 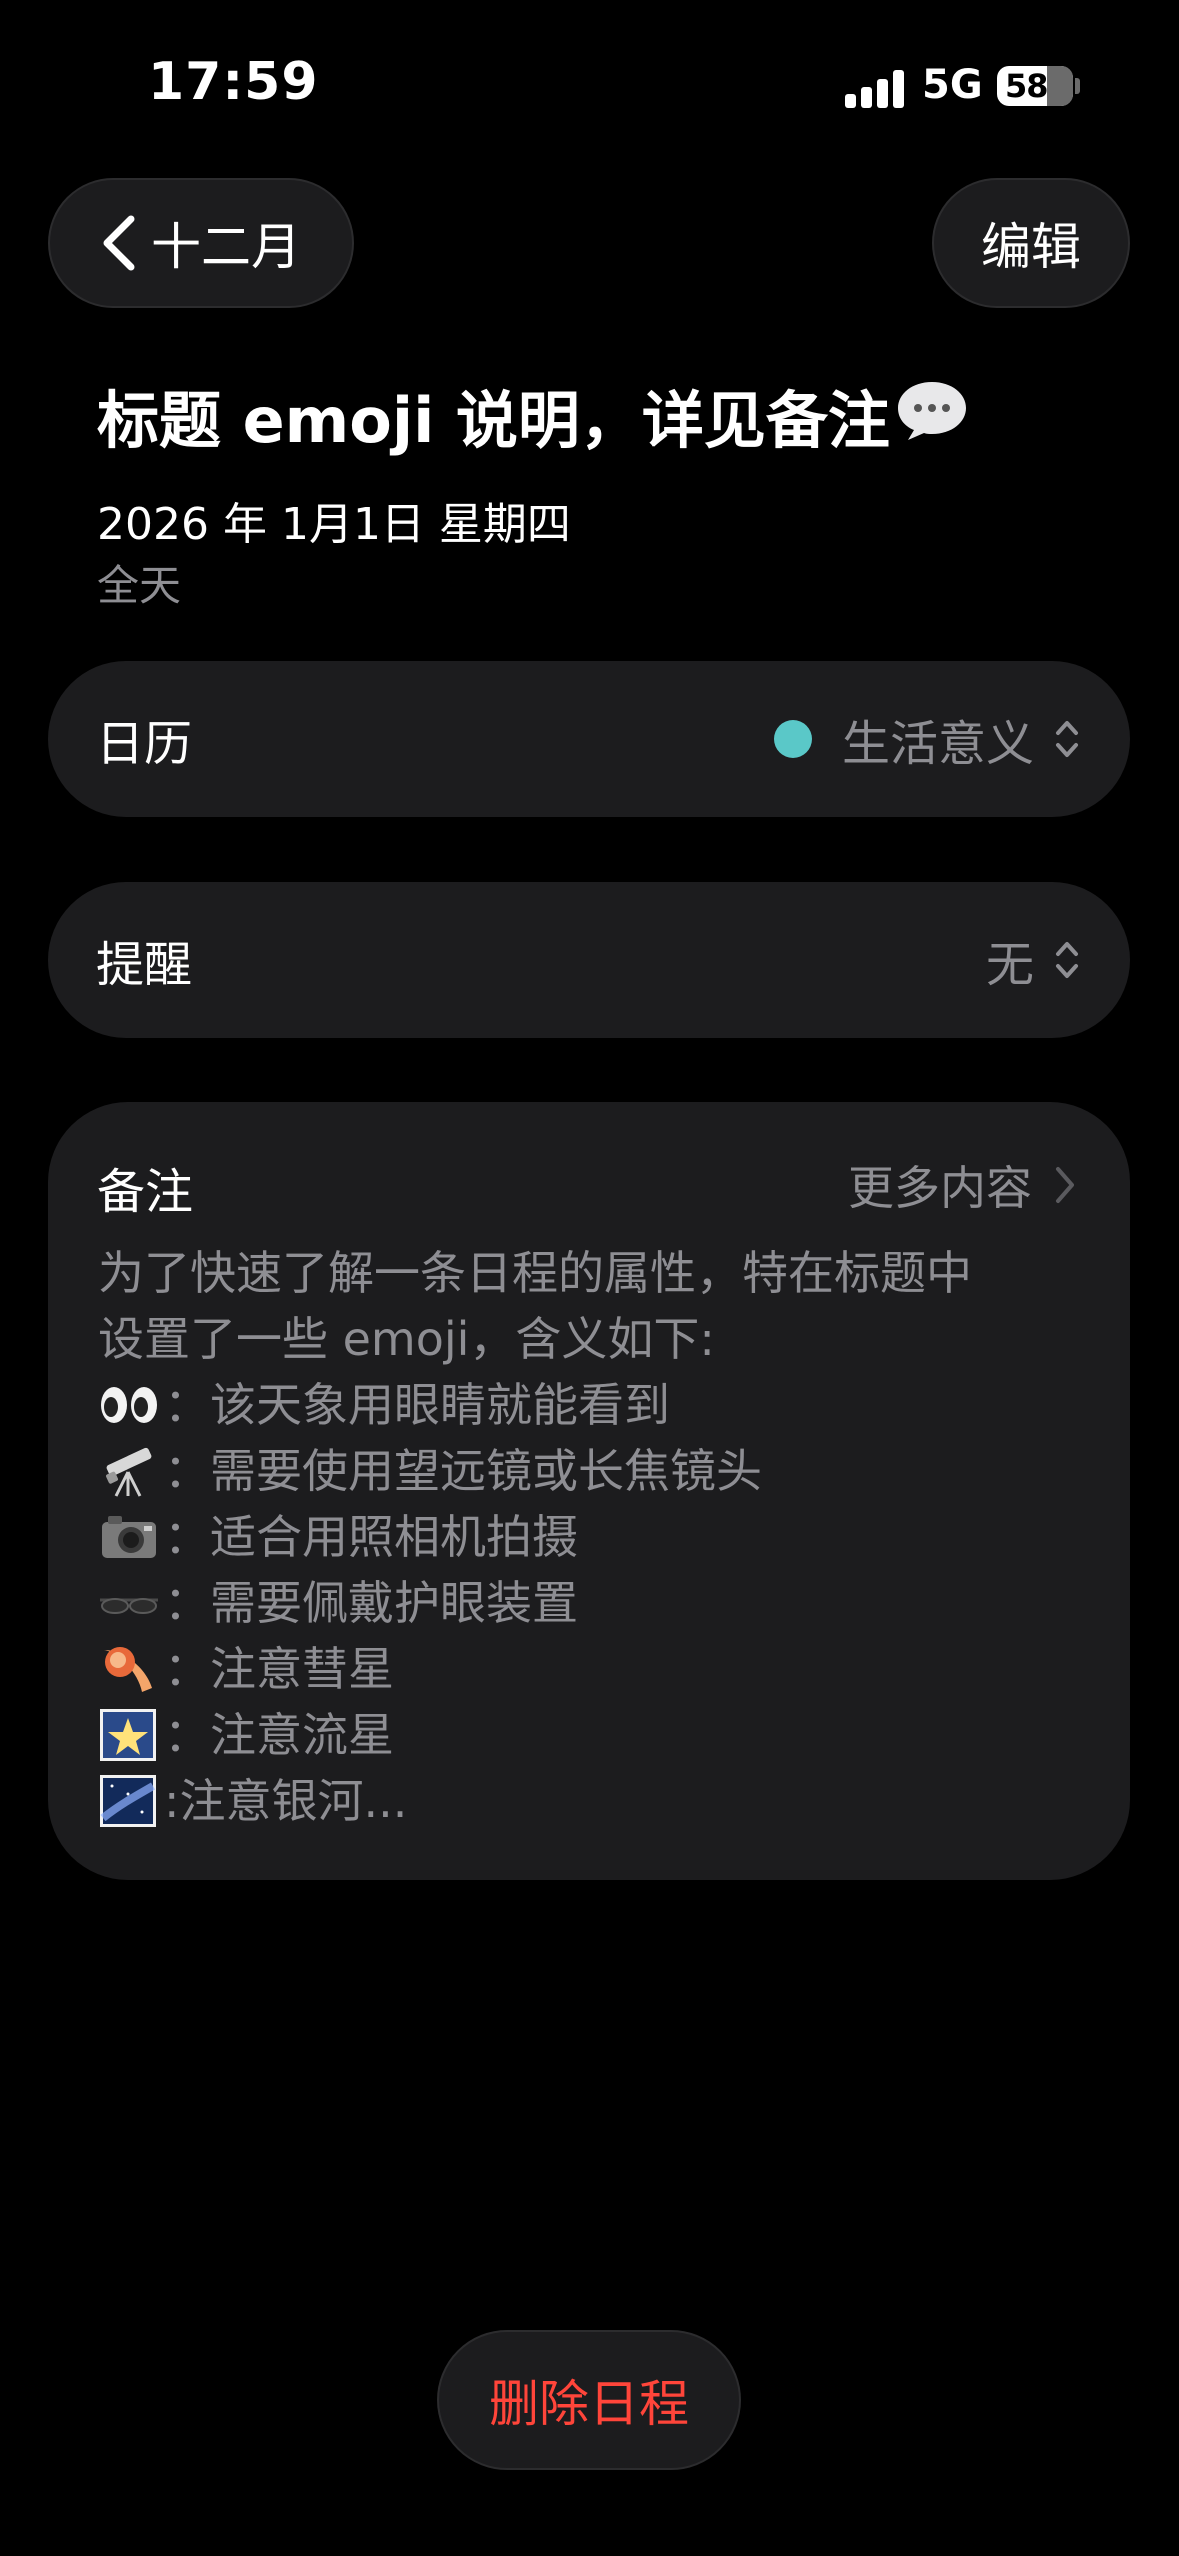 I want to click on battery-level: 58, so click(x=1027, y=86).